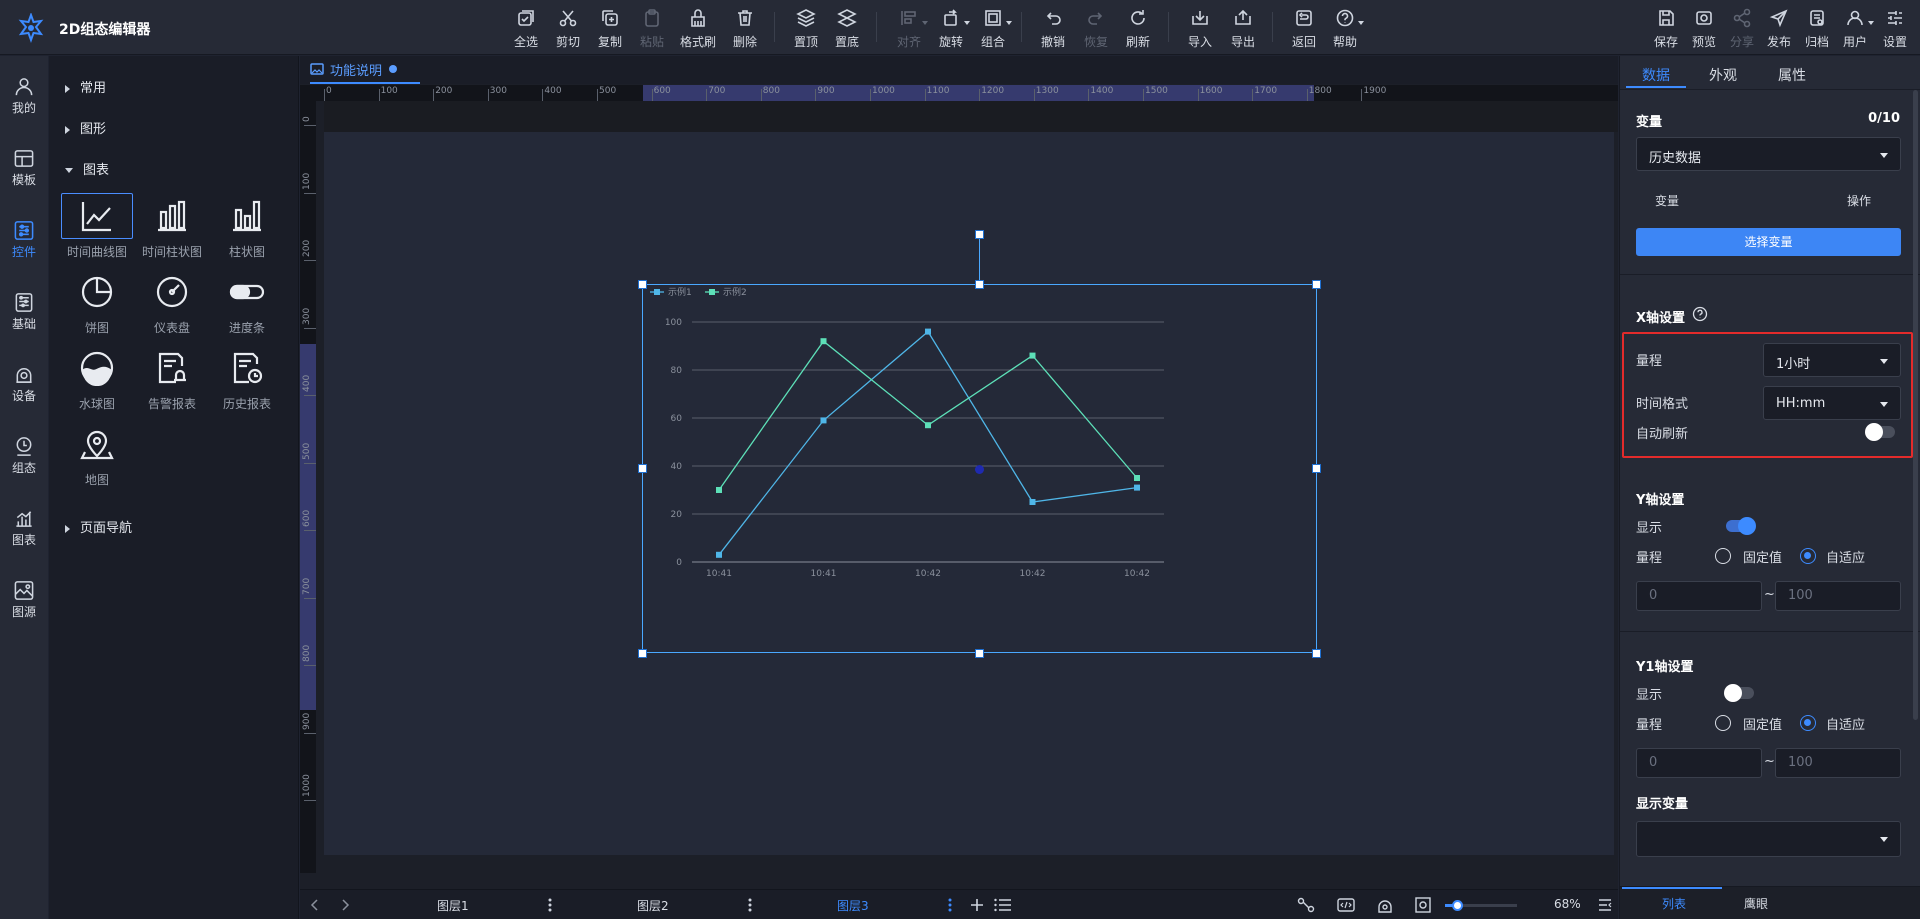 The width and height of the screenshot is (1920, 919). What do you see at coordinates (951, 29) in the screenshot?
I see `rotate-button: 旋转` at bounding box center [951, 29].